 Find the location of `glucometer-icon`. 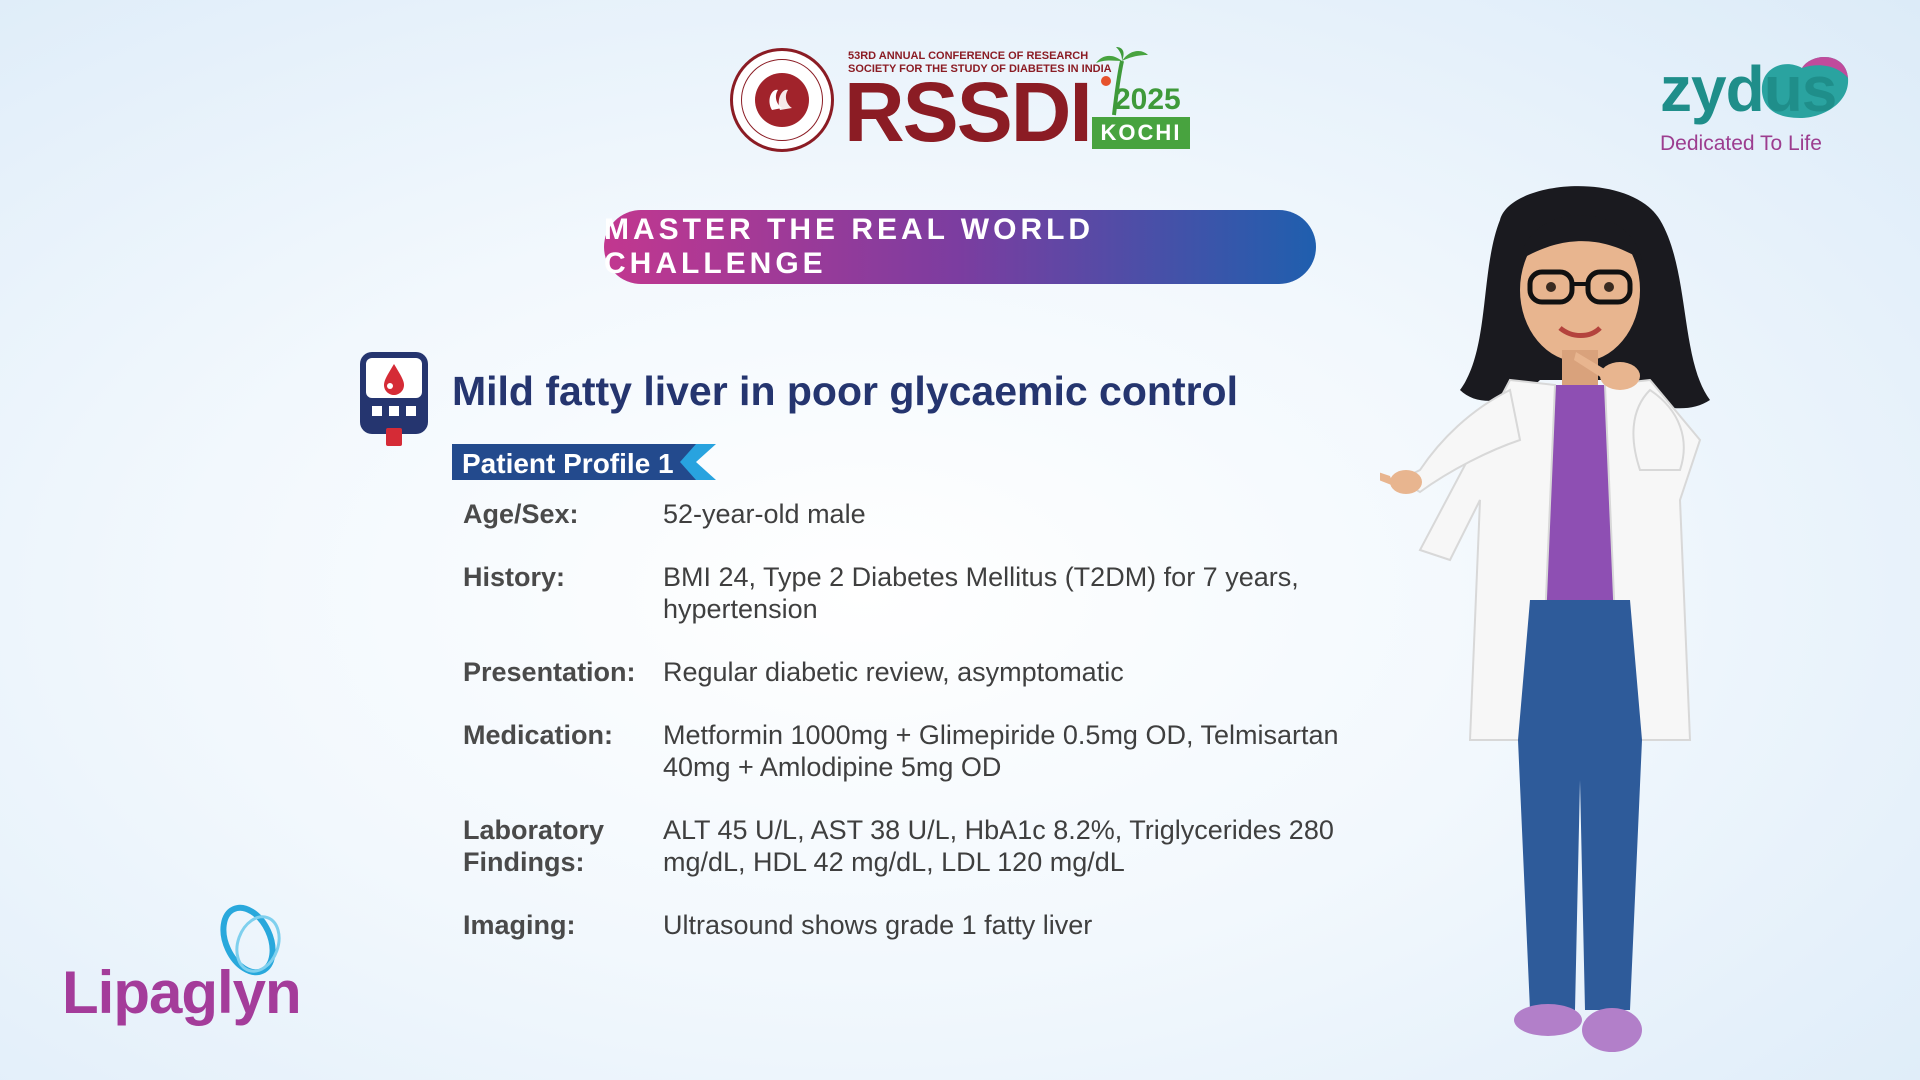

glucometer-icon is located at coordinates (394, 399).